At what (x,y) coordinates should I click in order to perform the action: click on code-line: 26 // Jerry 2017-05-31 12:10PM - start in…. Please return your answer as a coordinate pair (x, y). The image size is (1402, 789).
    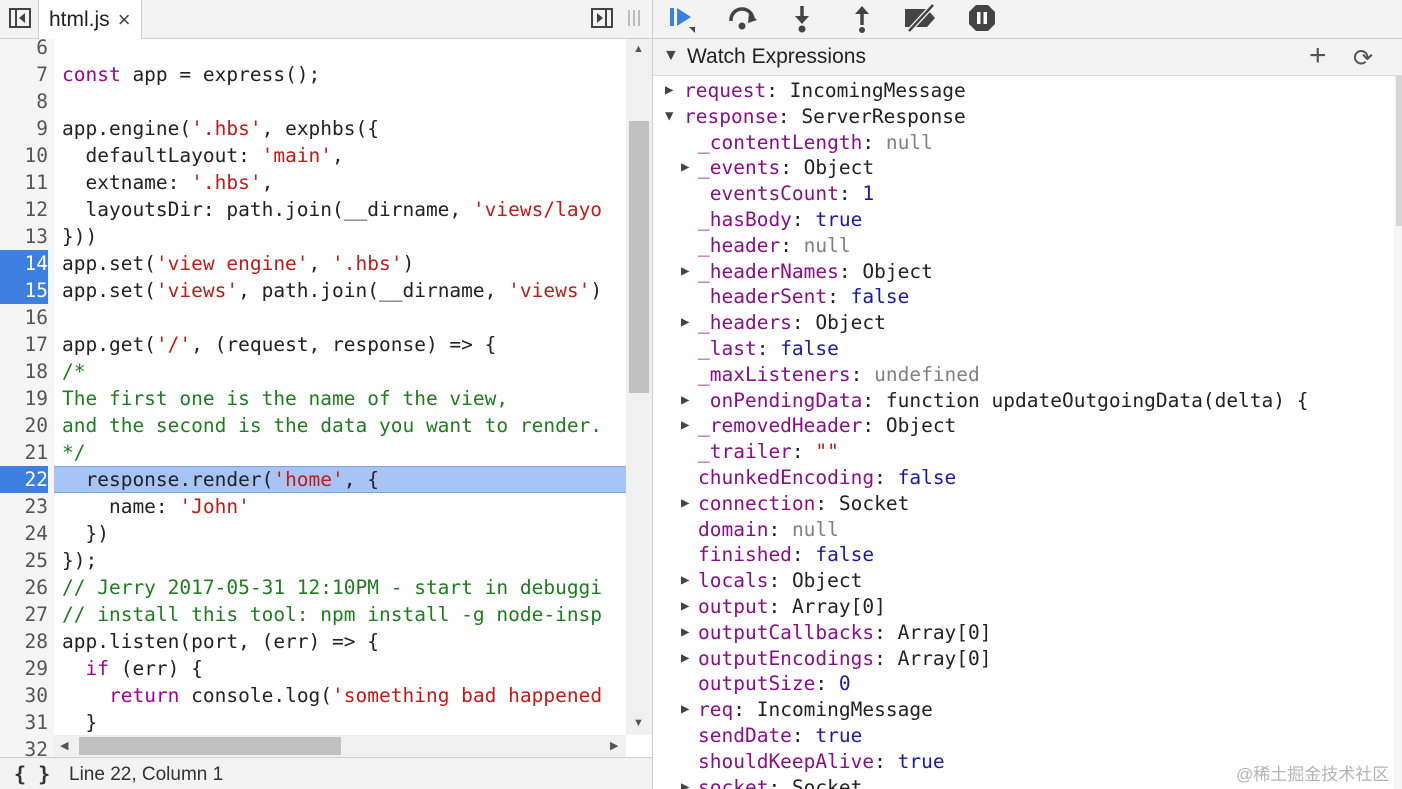
    Looking at the image, I should click on (313, 587).